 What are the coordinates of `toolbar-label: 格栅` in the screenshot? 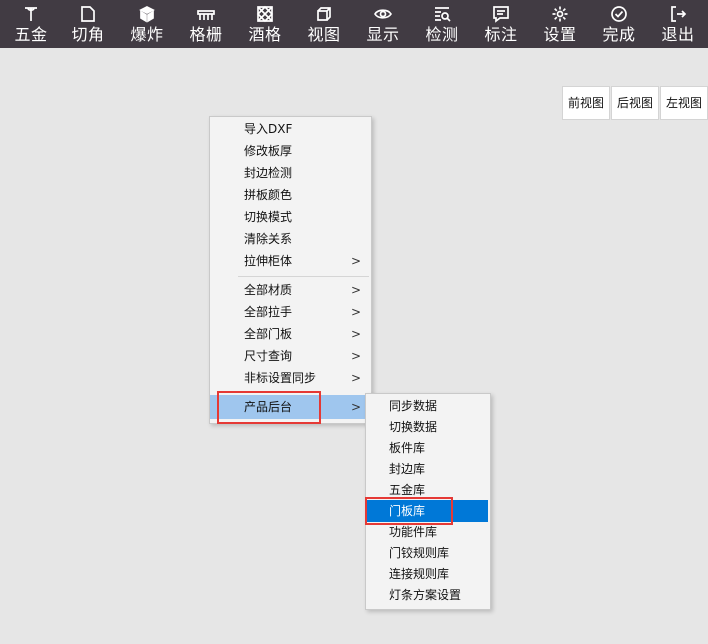 It's located at (206, 34).